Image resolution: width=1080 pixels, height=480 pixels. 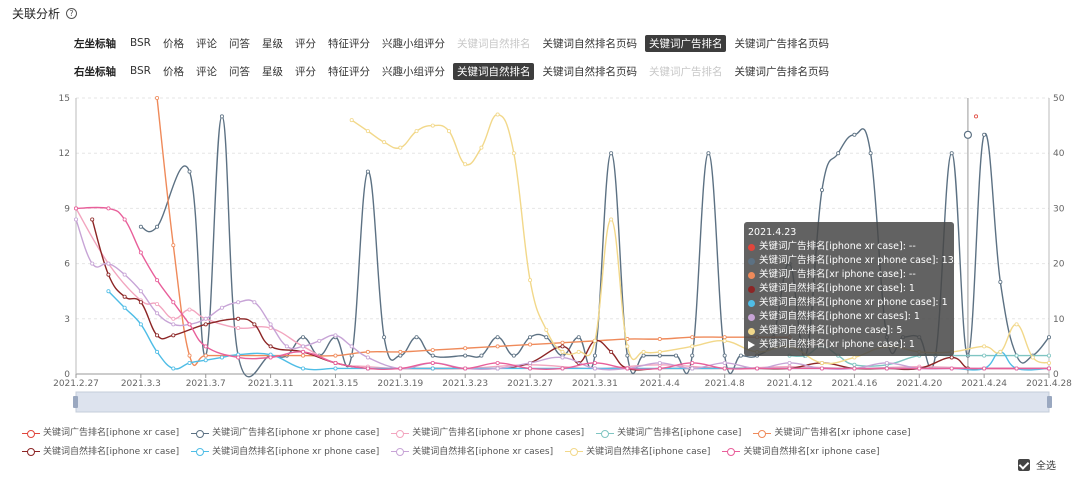 I want to click on legend-item: 关键词自然排名[iphone case], so click(x=637, y=452).